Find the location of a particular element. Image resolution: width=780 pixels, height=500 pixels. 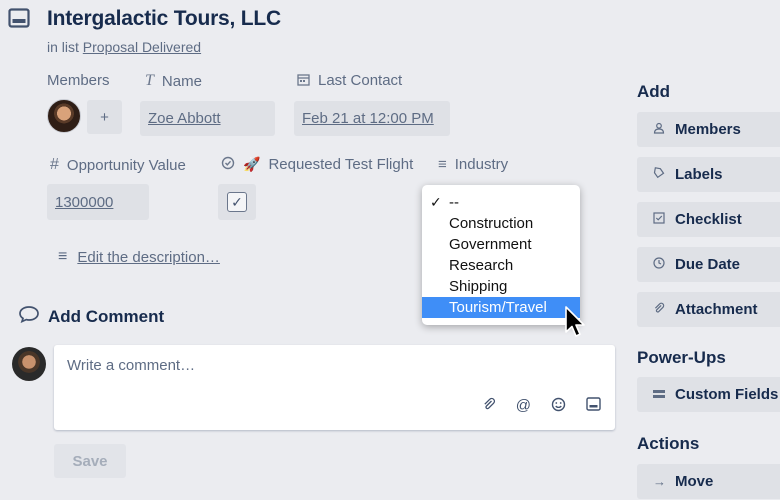

move-button: → Move is located at coordinates (708, 481).